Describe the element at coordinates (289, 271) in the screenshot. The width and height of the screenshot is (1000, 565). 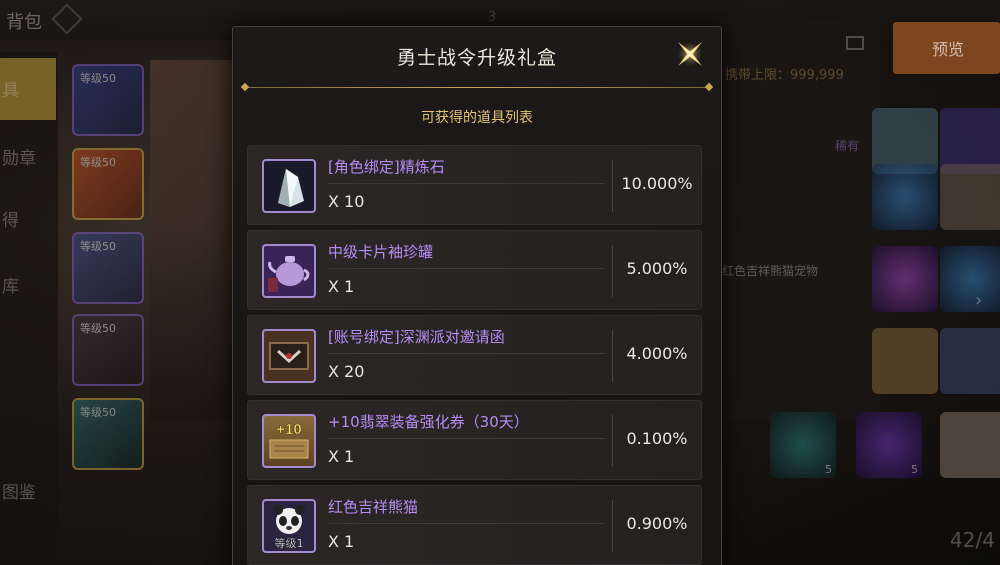
I see `teapot-icon` at that location.